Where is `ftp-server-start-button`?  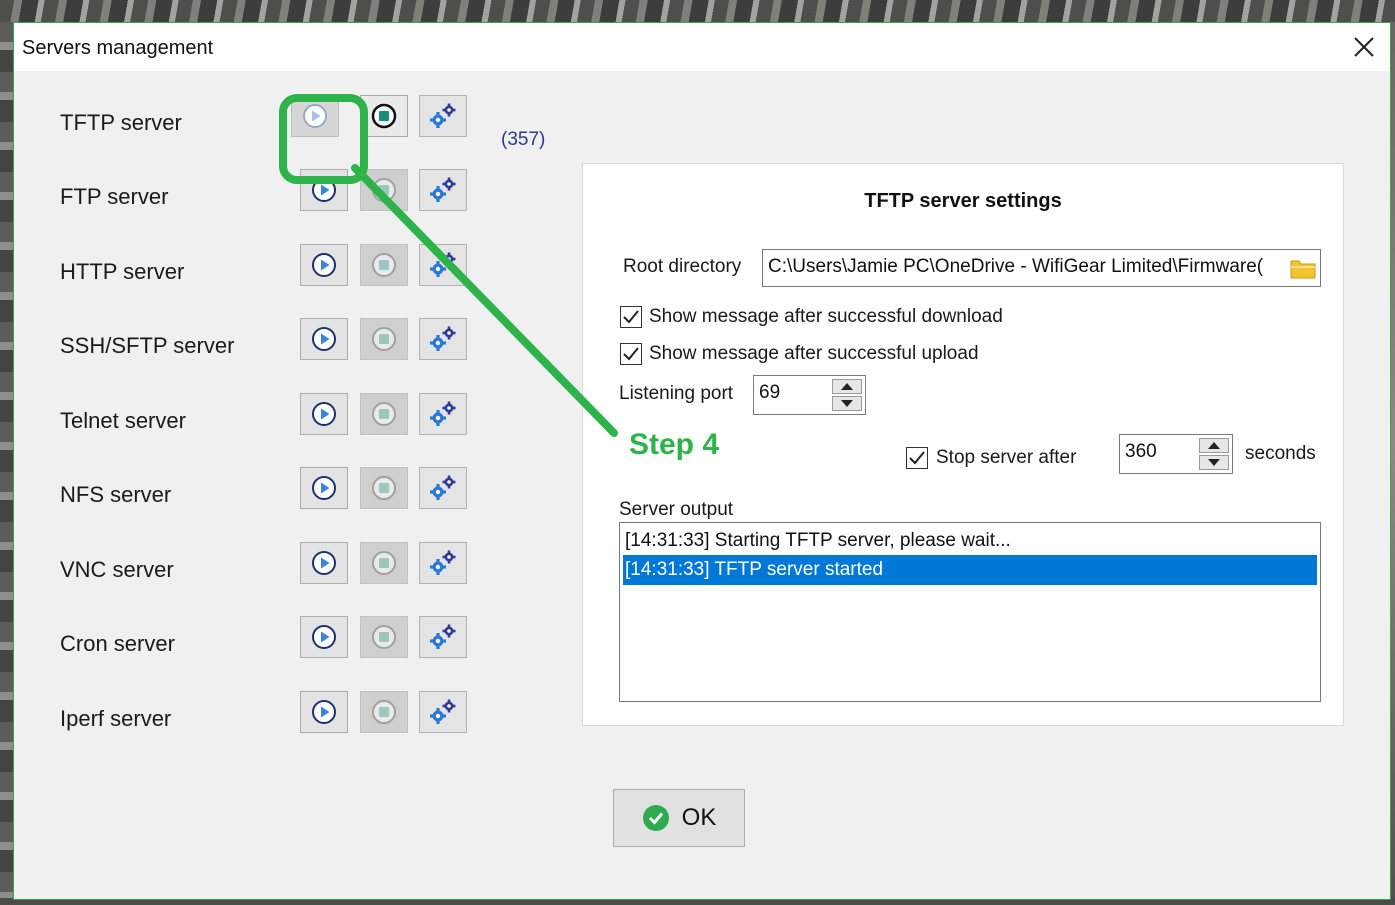
ftp-server-start-button is located at coordinates (324, 190).